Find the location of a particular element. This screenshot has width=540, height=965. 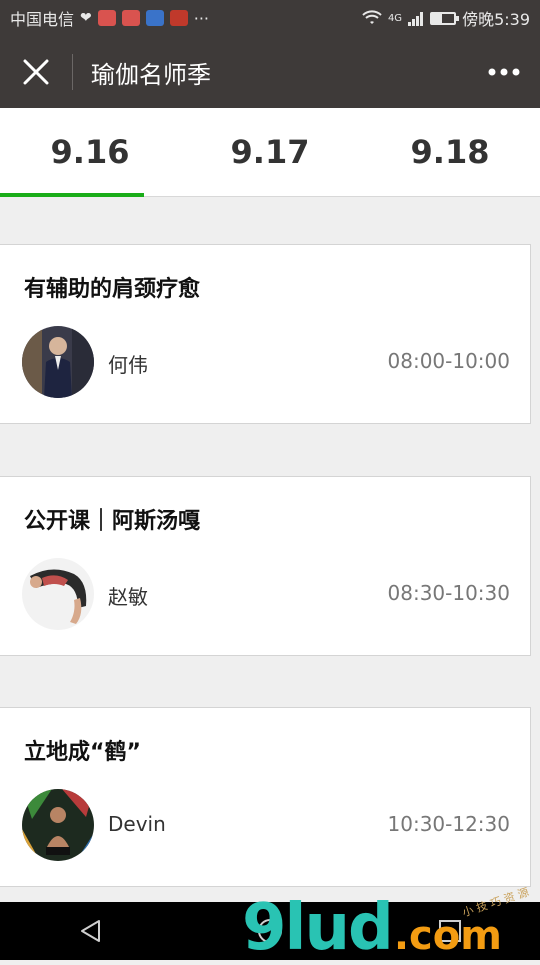

back-triangle-icon is located at coordinates (90, 931).